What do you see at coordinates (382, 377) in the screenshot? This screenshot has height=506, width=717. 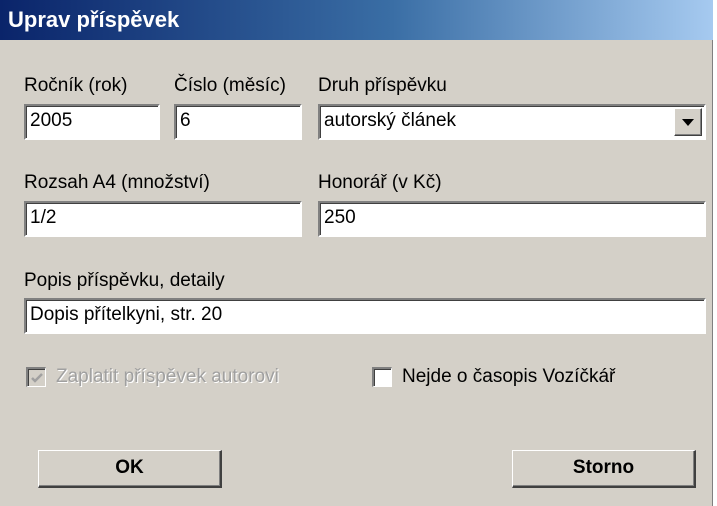 I see `nejde-checkbox` at bounding box center [382, 377].